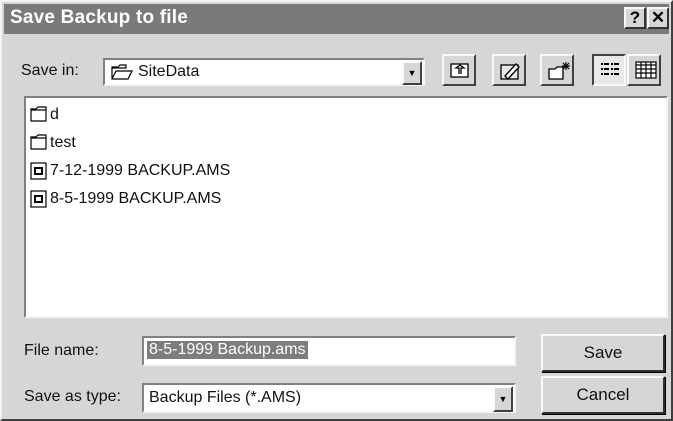 The image size is (673, 421). I want to click on list-view-button, so click(609, 70).